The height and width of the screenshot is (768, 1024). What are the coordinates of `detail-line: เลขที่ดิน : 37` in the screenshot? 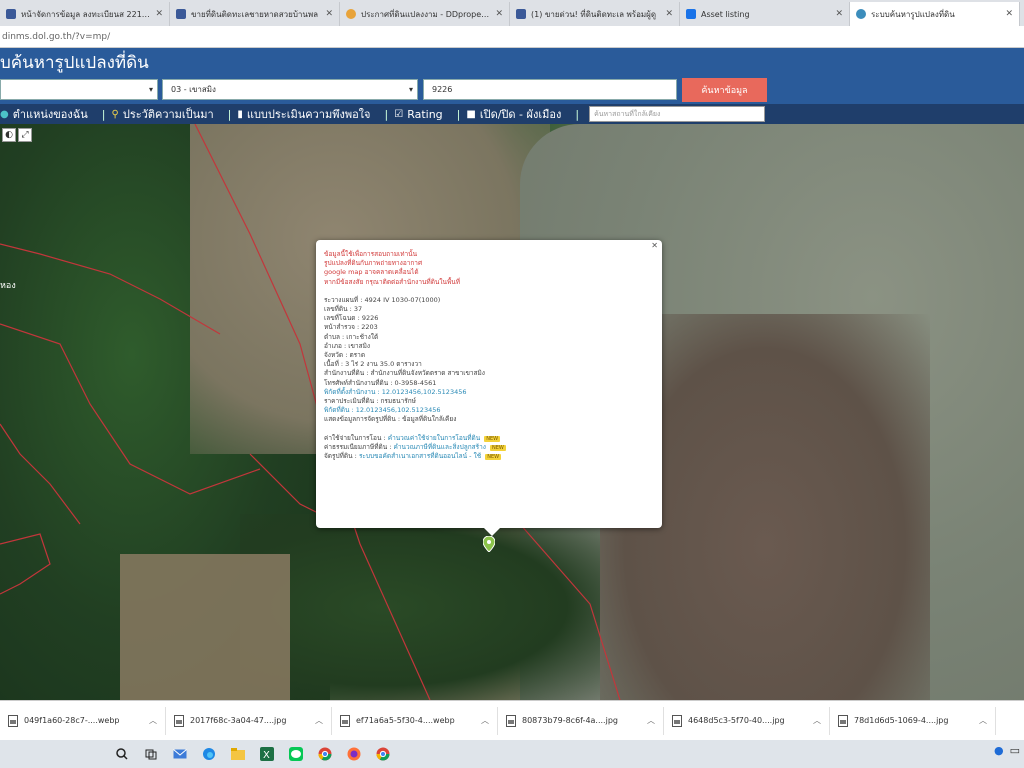 It's located at (343, 309).